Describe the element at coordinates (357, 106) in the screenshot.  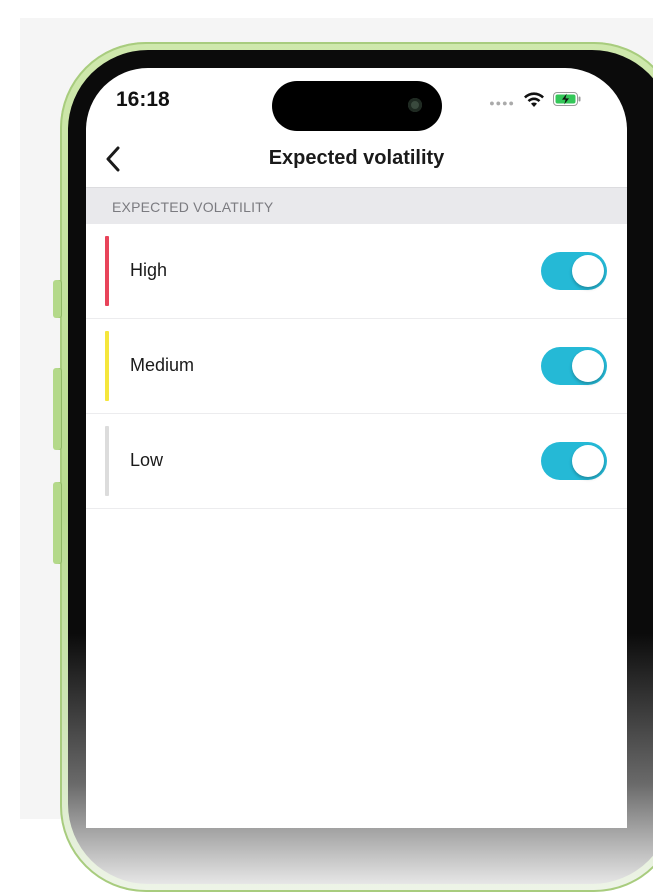
I see `dynamic-island` at that location.